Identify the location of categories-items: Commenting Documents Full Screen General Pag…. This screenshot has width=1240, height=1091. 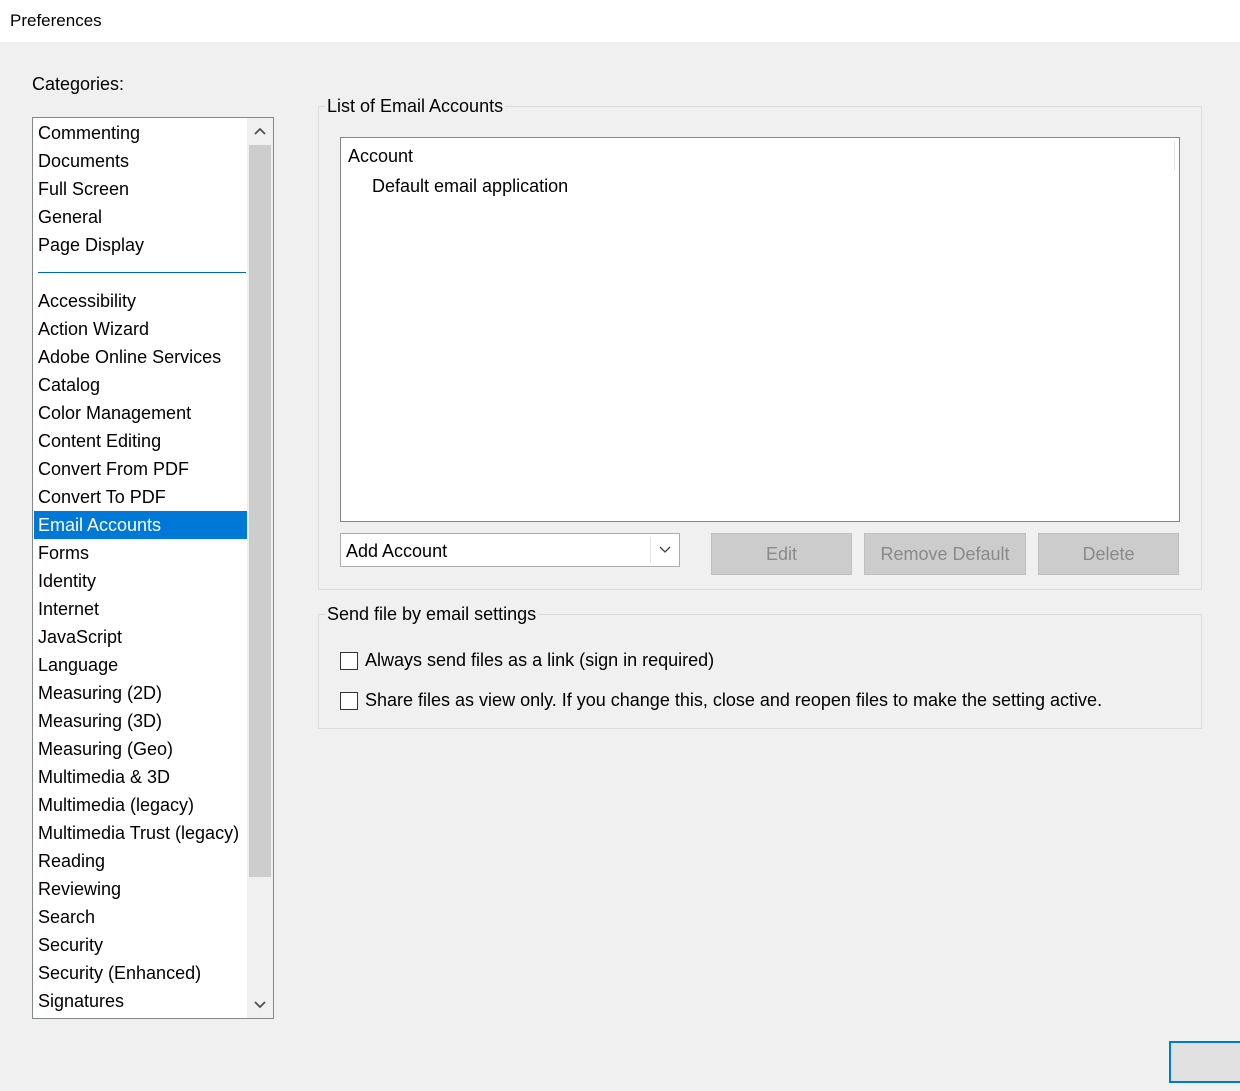
(141, 567).